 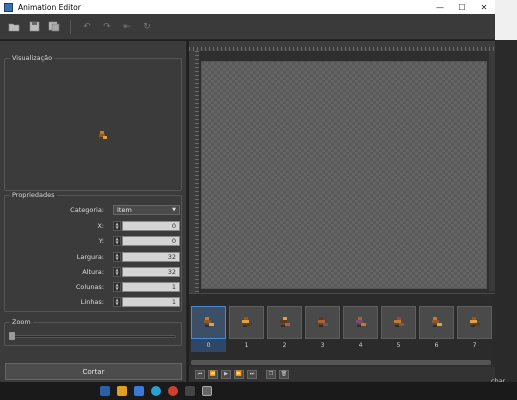 I want to click on cut-button: Cortar, so click(x=93, y=371).